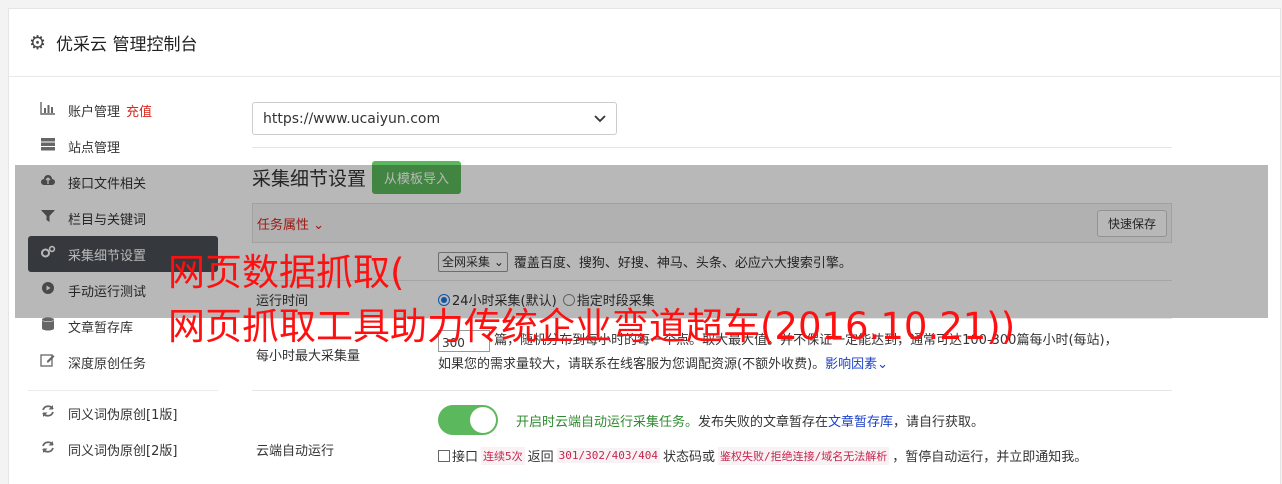 The image size is (1282, 484). Describe the element at coordinates (592, 326) in the screenshot. I see `overlay-line-2: 网页抓取工具助力传统企业弯道超车(2016.10.21))` at that location.